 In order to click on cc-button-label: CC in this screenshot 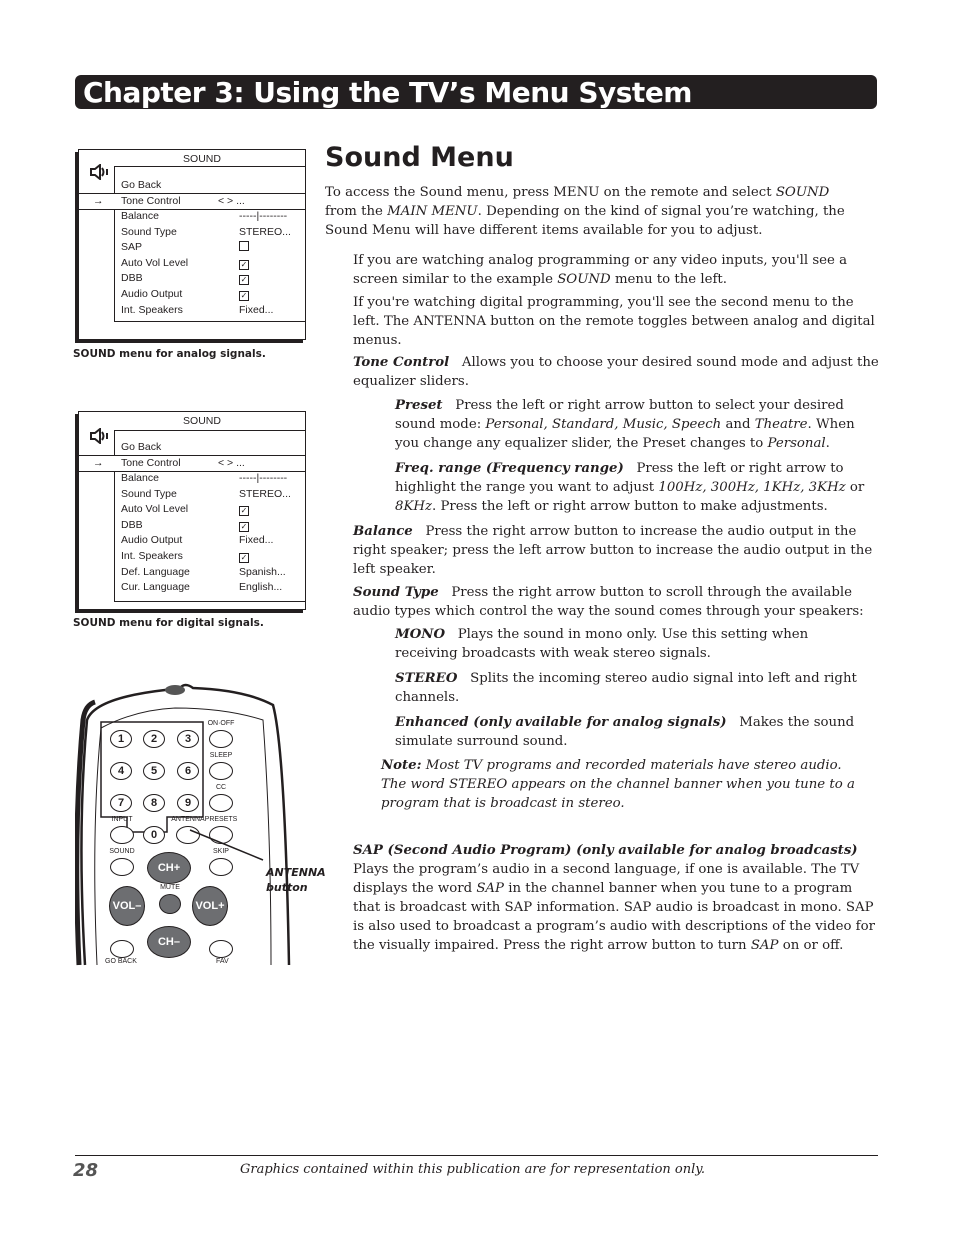, I will do `click(221, 787)`.